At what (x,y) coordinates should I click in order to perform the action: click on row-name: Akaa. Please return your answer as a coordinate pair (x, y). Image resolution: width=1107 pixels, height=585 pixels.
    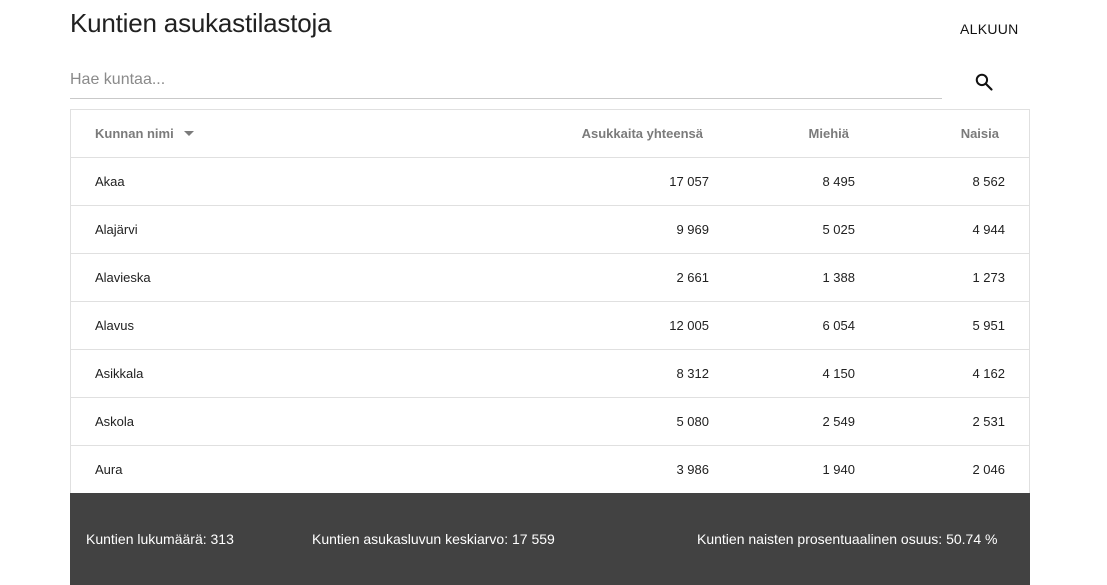
    Looking at the image, I should click on (110, 181).